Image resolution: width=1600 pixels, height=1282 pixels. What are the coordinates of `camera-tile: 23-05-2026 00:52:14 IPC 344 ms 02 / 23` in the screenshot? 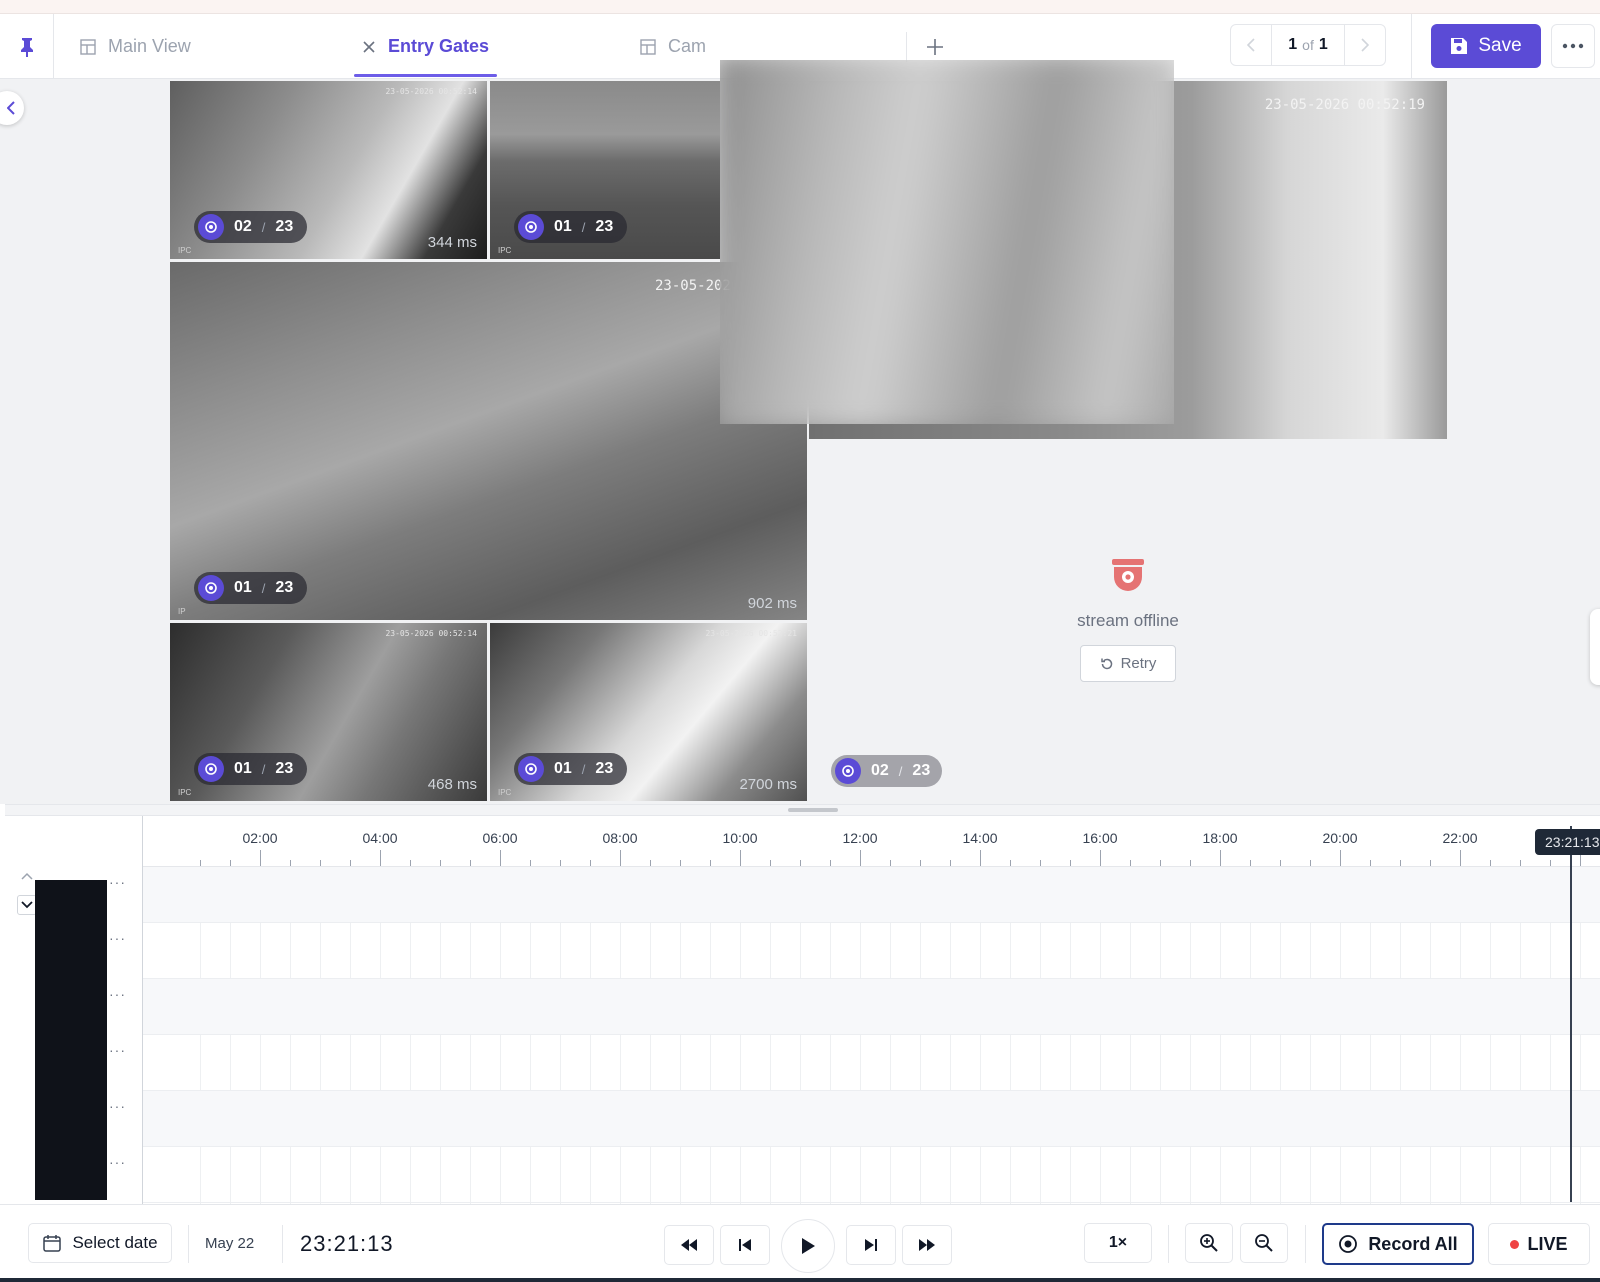 It's located at (328, 170).